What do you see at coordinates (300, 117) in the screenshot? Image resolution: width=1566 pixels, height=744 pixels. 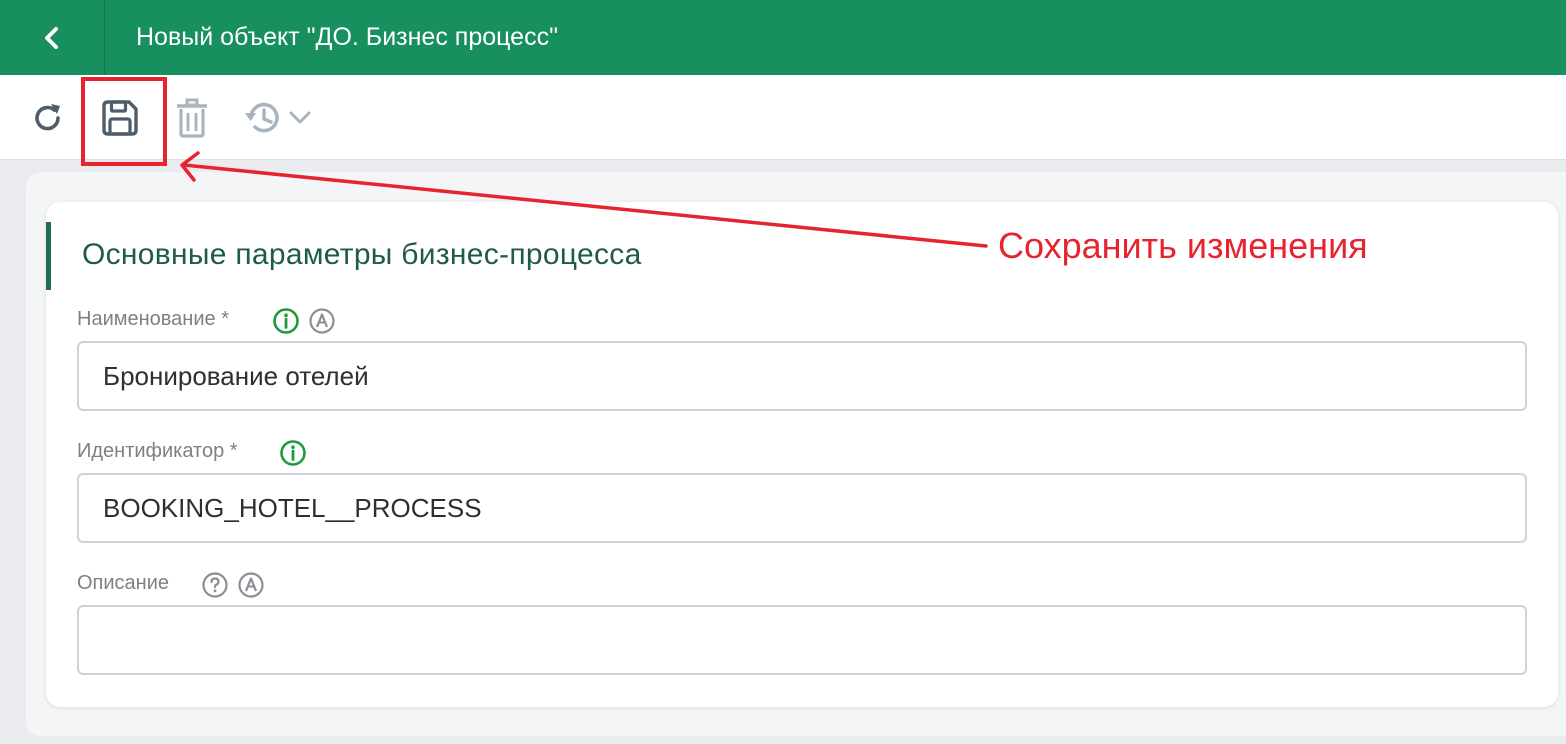 I see `chevron-down-icon` at bounding box center [300, 117].